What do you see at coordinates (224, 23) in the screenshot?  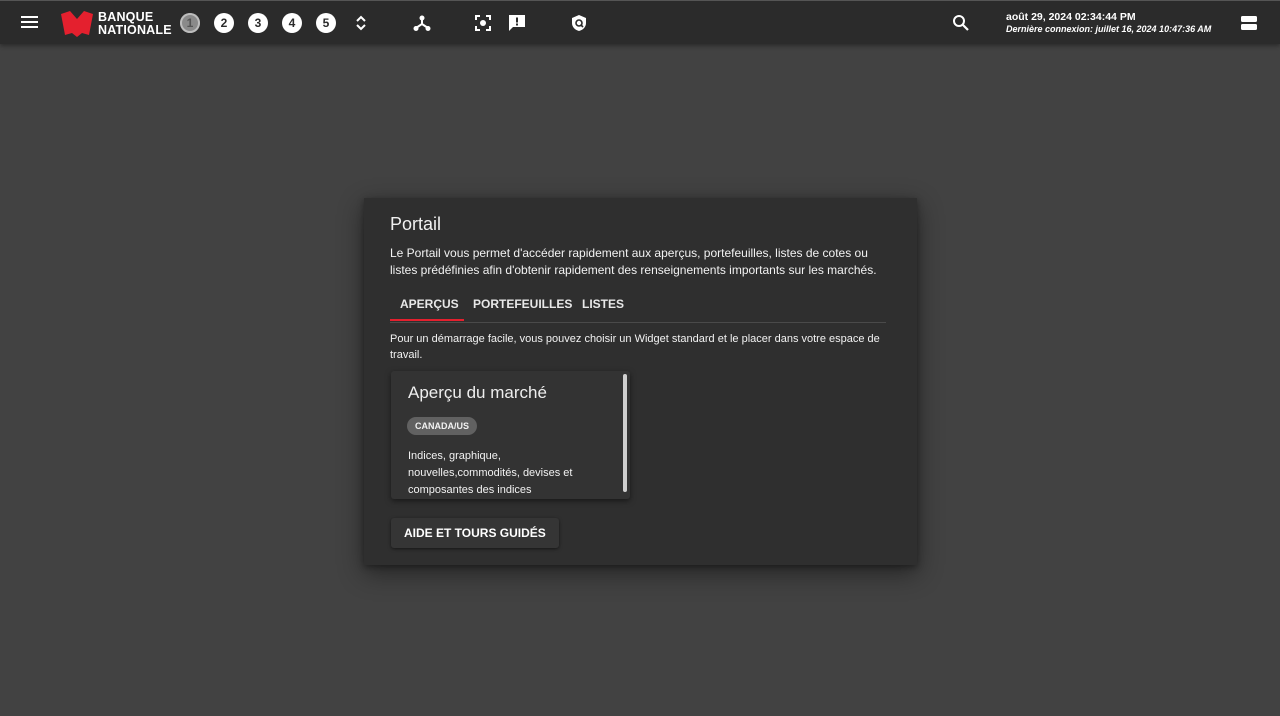 I see `workspace-2-button: 2` at bounding box center [224, 23].